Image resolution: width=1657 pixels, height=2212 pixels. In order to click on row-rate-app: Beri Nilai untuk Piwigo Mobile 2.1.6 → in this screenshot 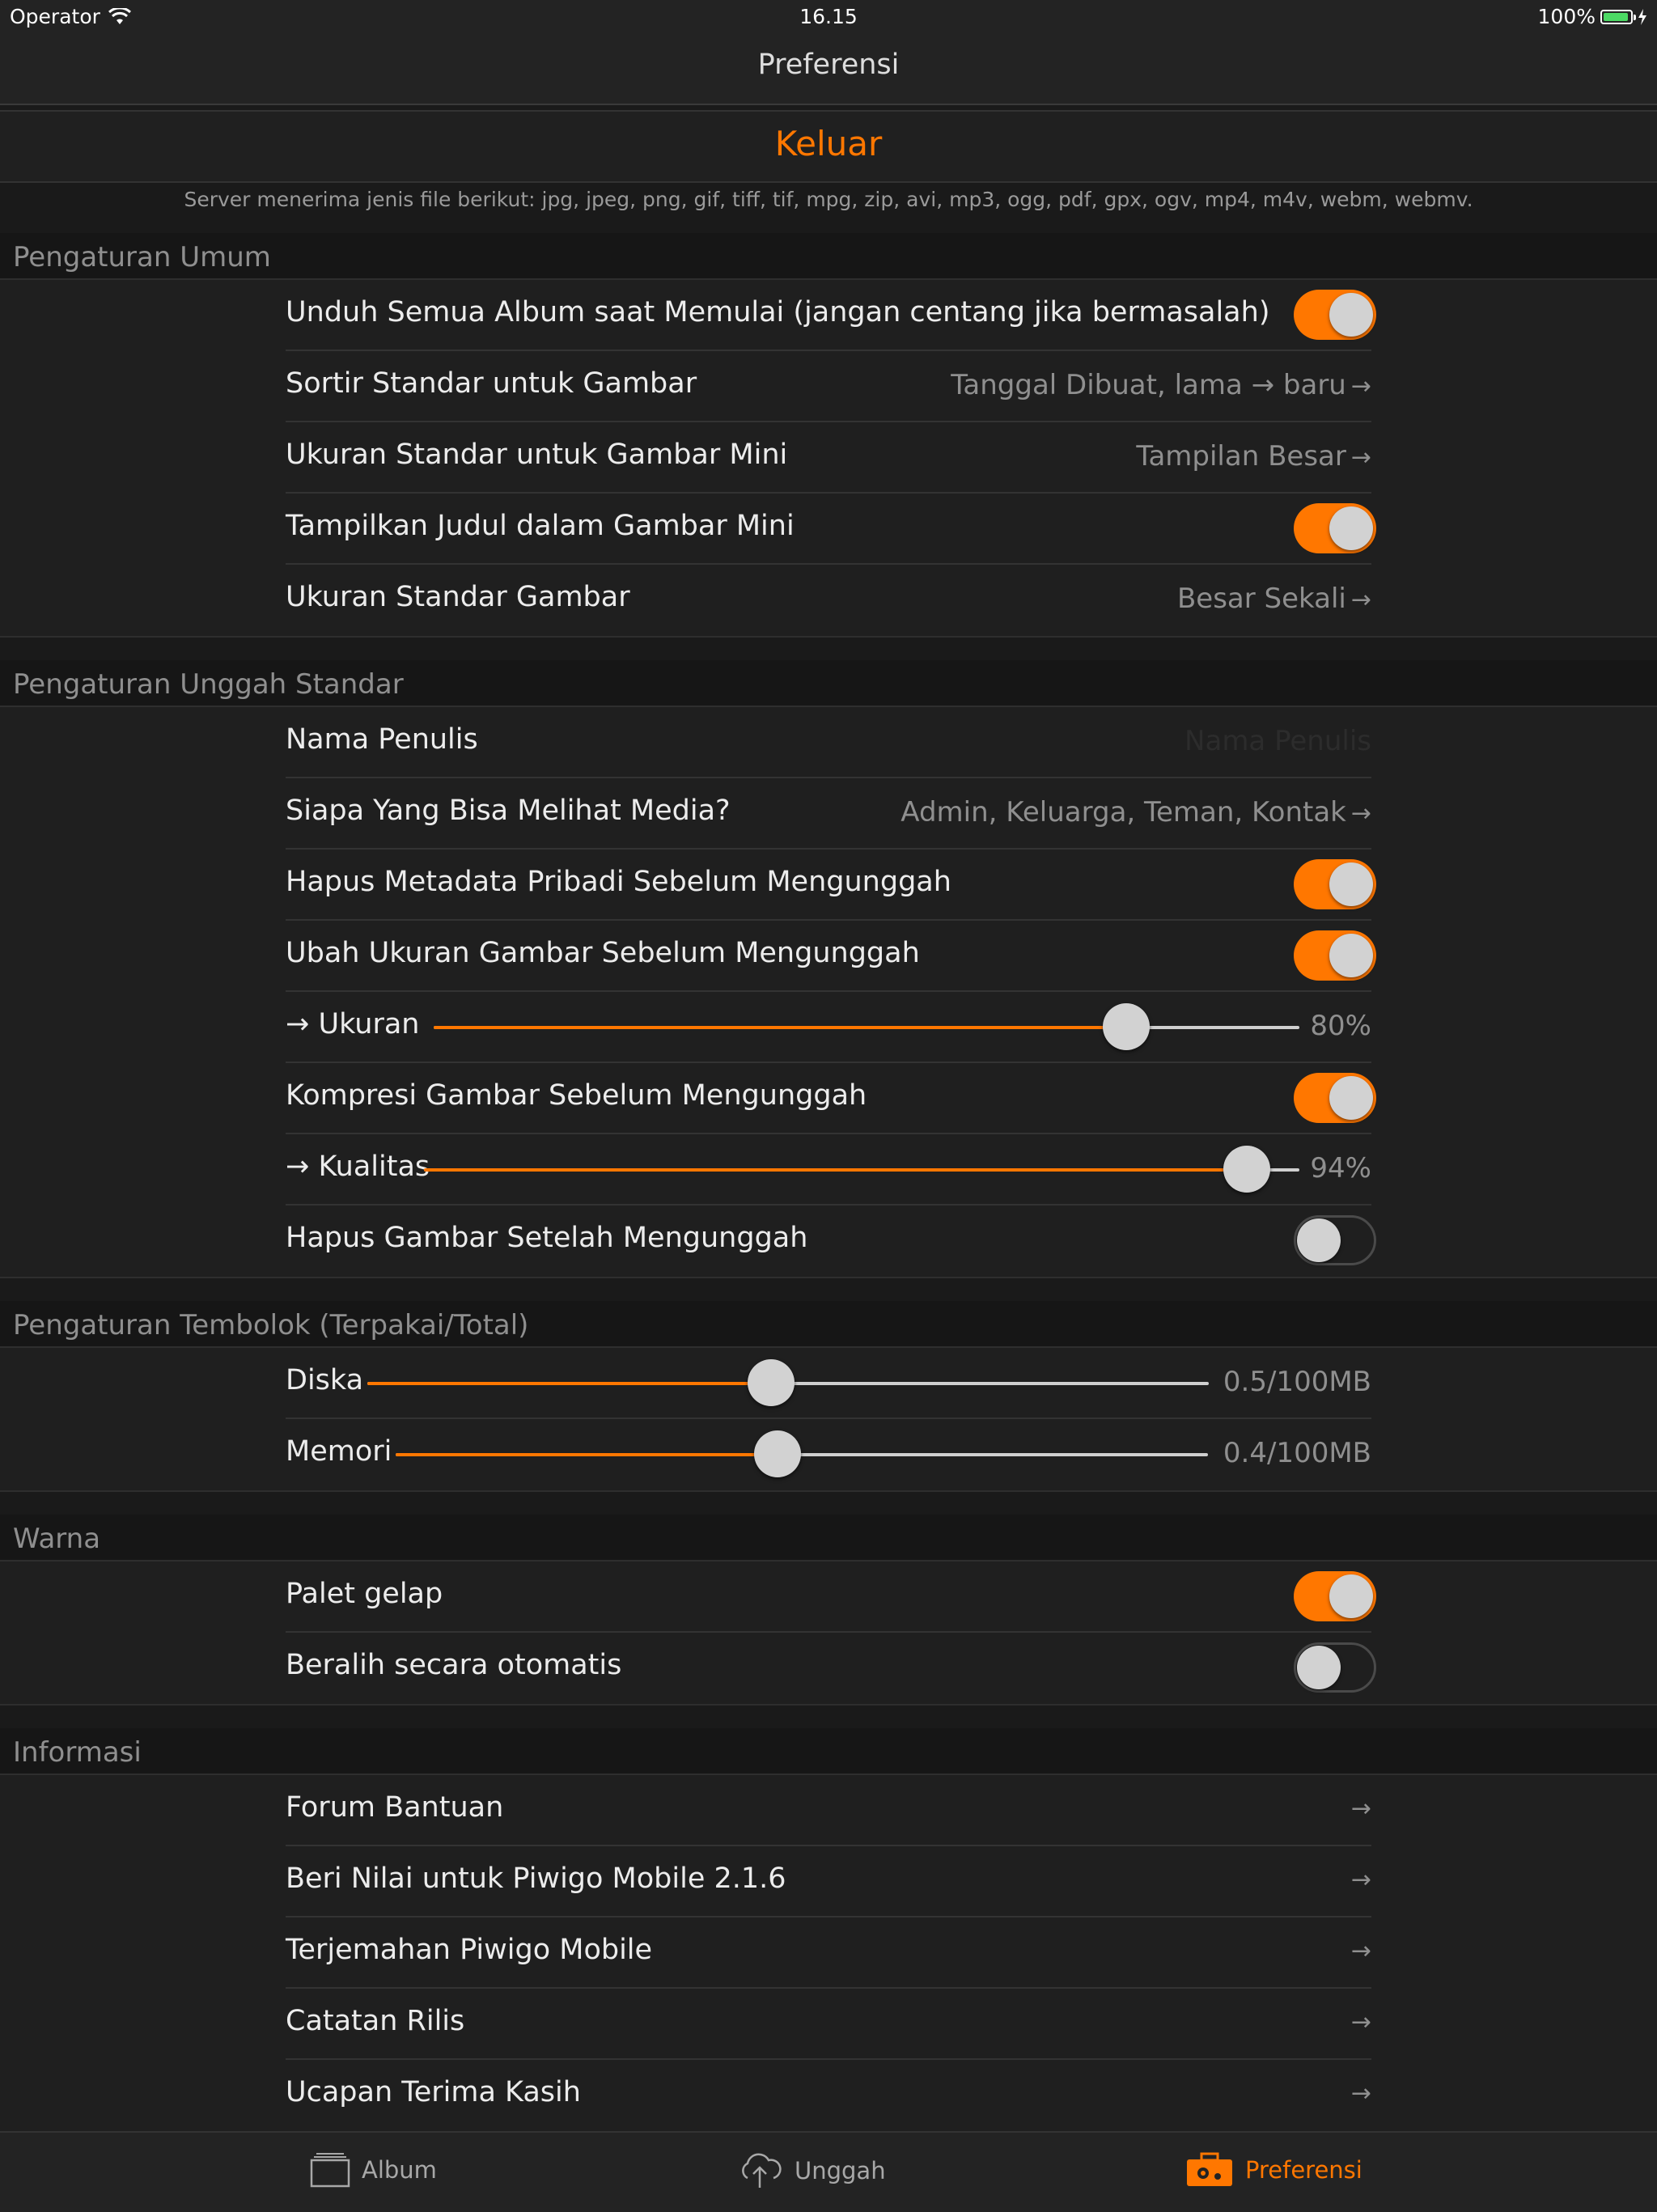, I will do `click(828, 1881)`.